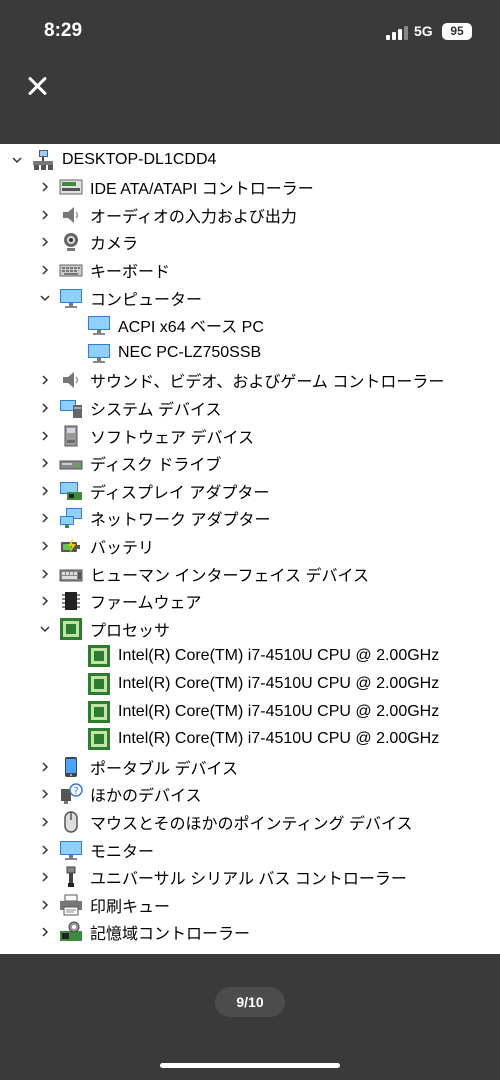  I want to click on tree-item-label: バッテリ, so click(122, 548).